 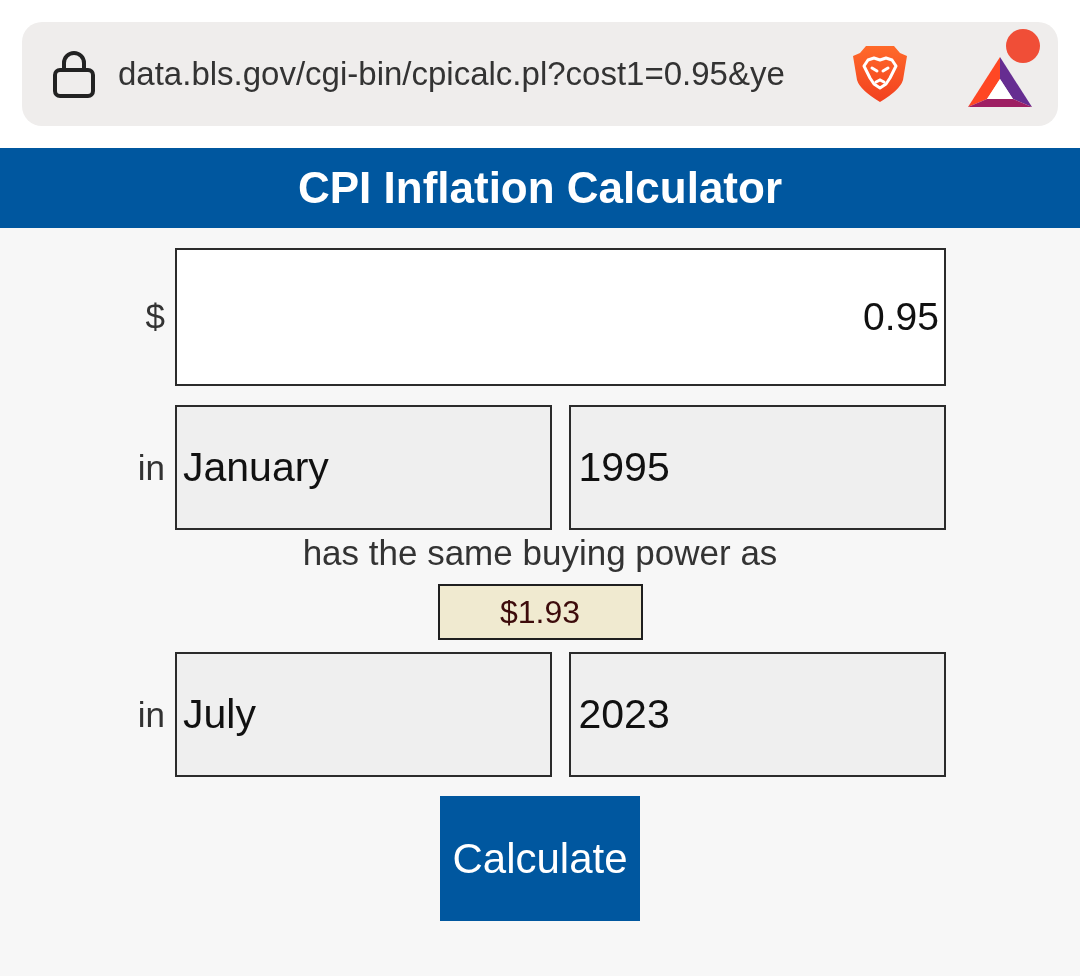 I want to click on triangle-icon, so click(x=1000, y=82).